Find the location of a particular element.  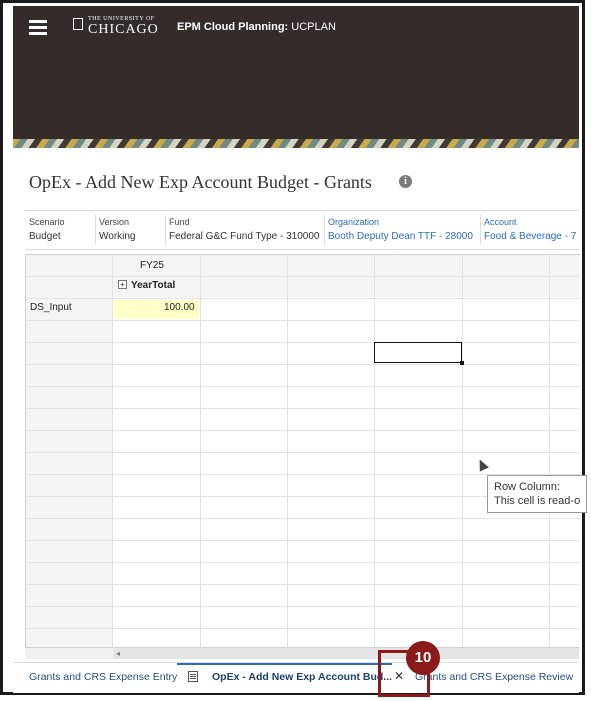

expand-icon: + is located at coordinates (122, 284).